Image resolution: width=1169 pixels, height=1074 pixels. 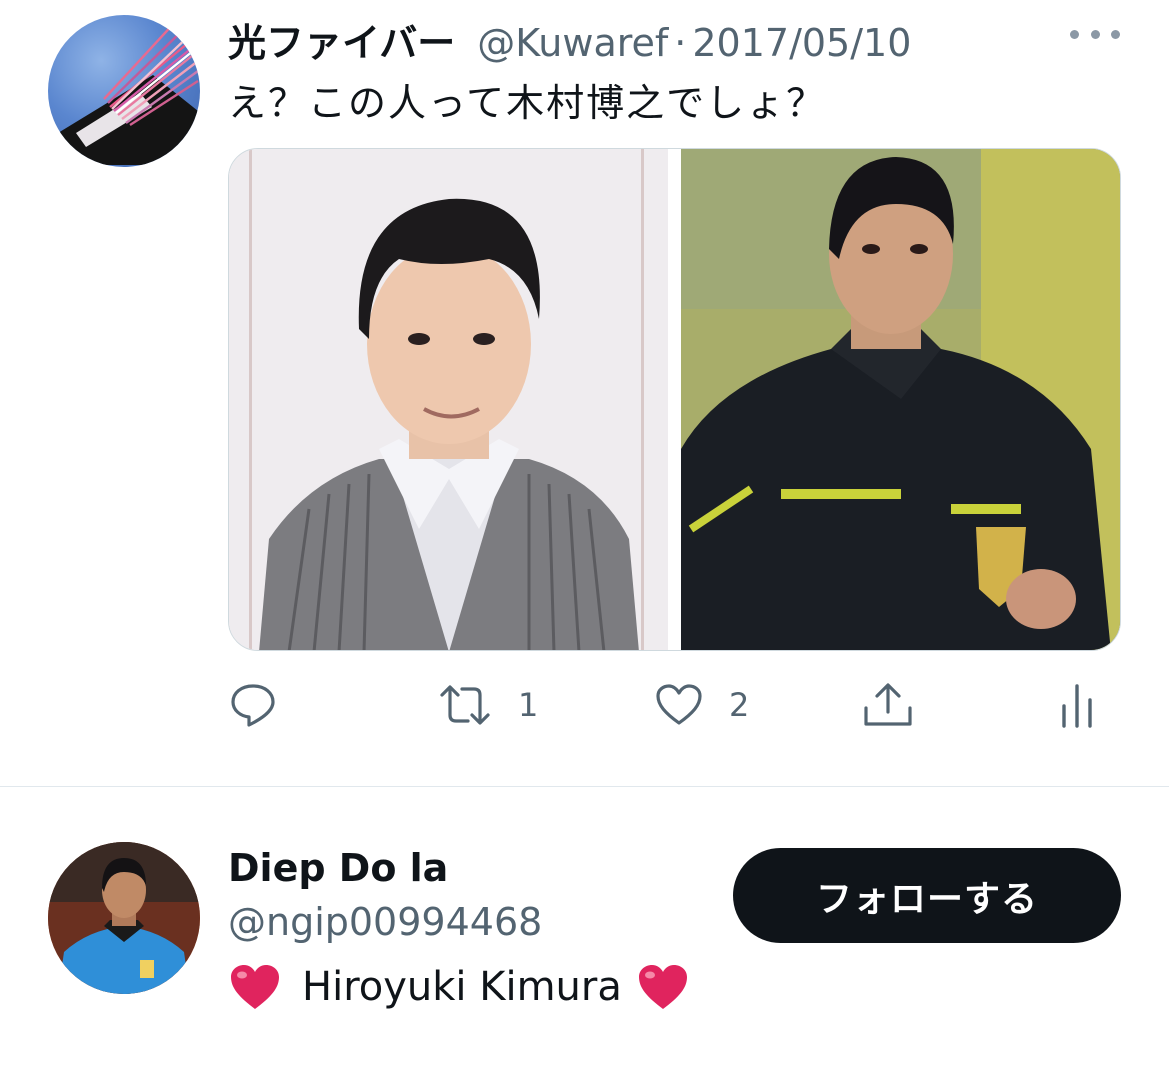 I want to click on author-avatar, so click(x=124, y=91).